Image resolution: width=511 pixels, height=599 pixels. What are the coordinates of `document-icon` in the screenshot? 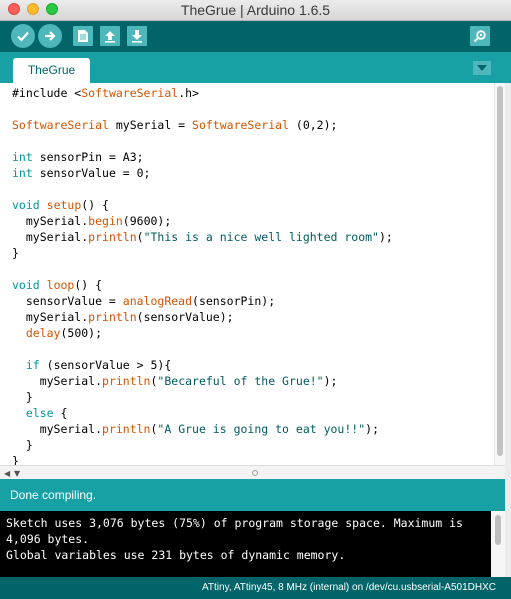 It's located at (83, 36).